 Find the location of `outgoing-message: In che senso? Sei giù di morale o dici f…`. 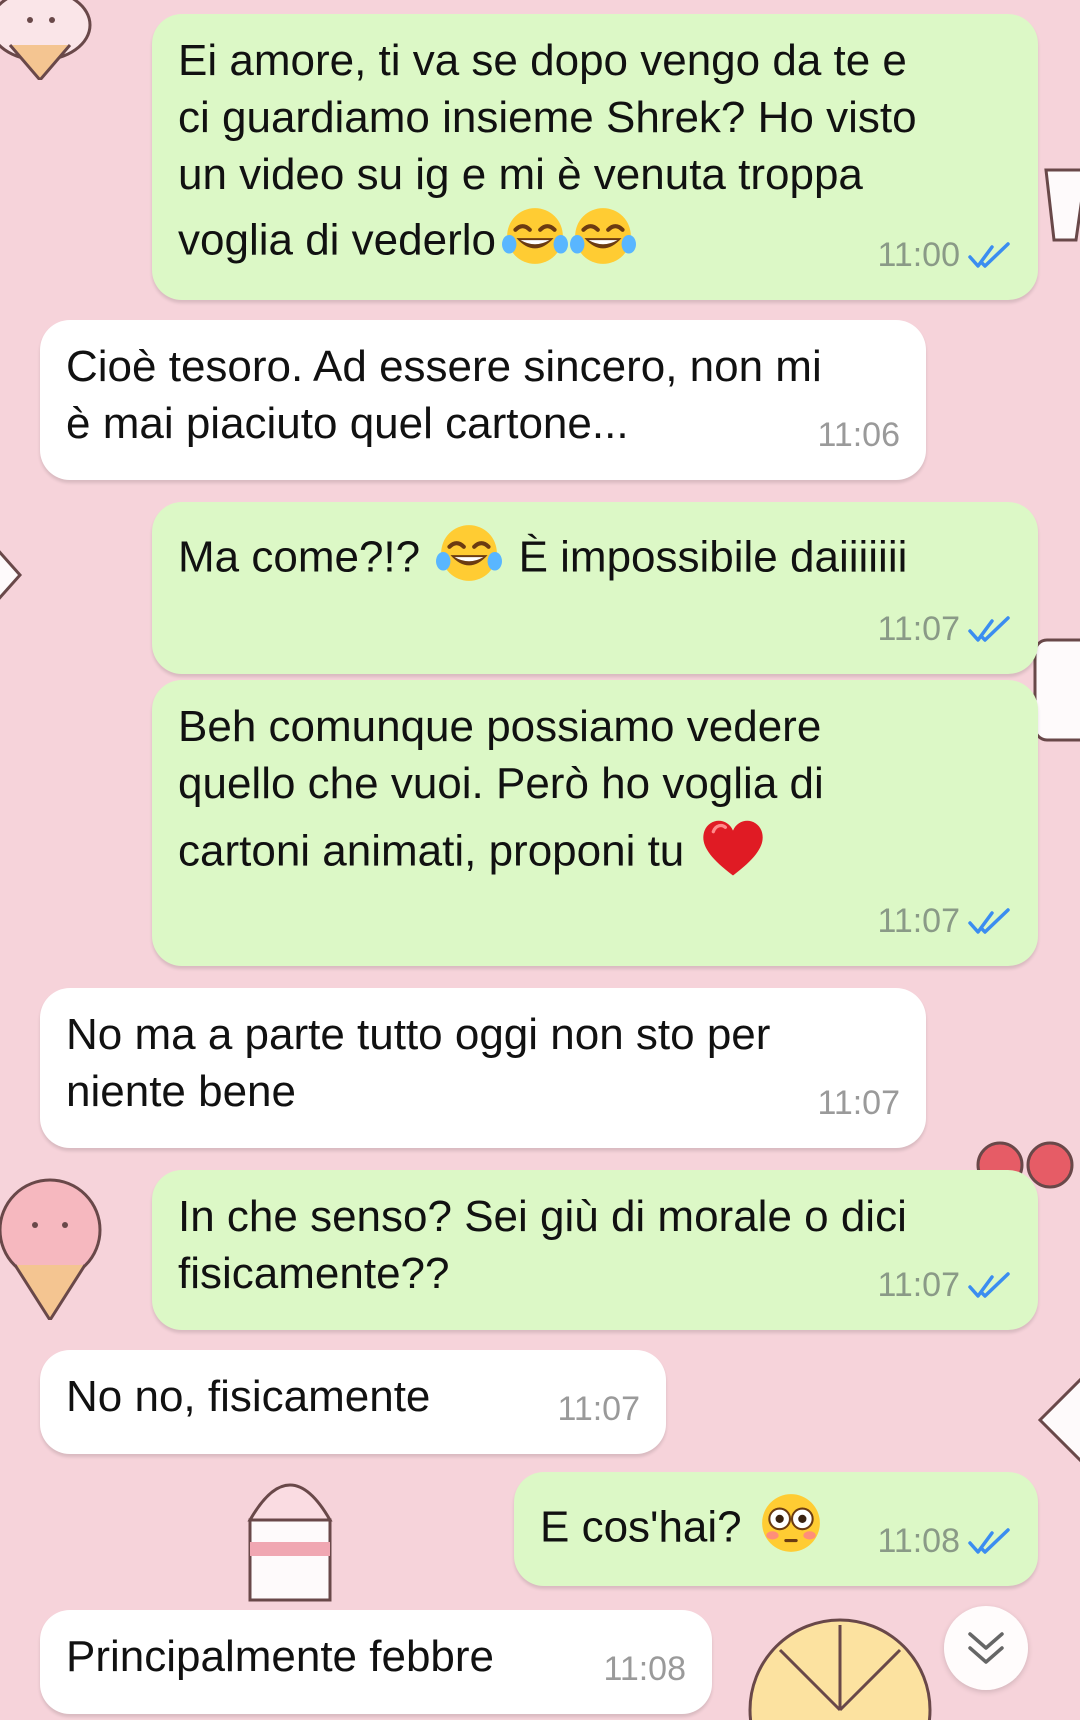

outgoing-message: In che senso? Sei giù di morale o dici f… is located at coordinates (595, 1250).